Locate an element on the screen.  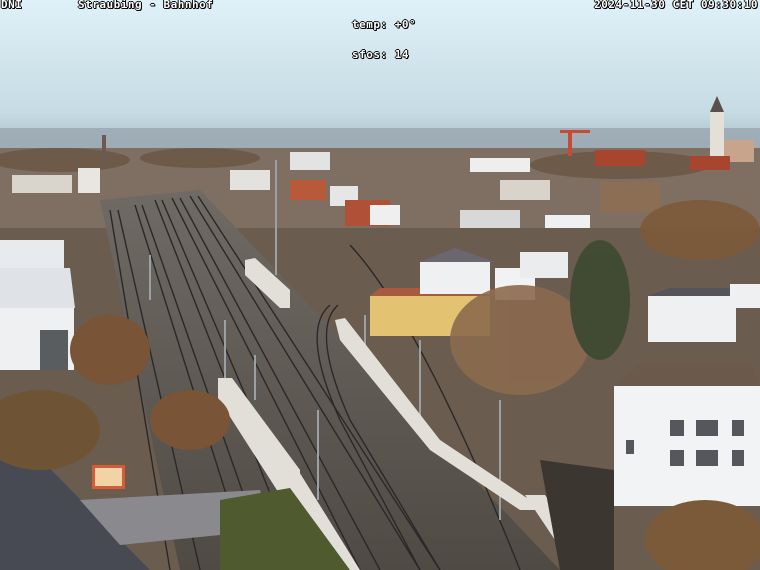
sfos-label: sfos: 14 is located at coordinates (380, 54).